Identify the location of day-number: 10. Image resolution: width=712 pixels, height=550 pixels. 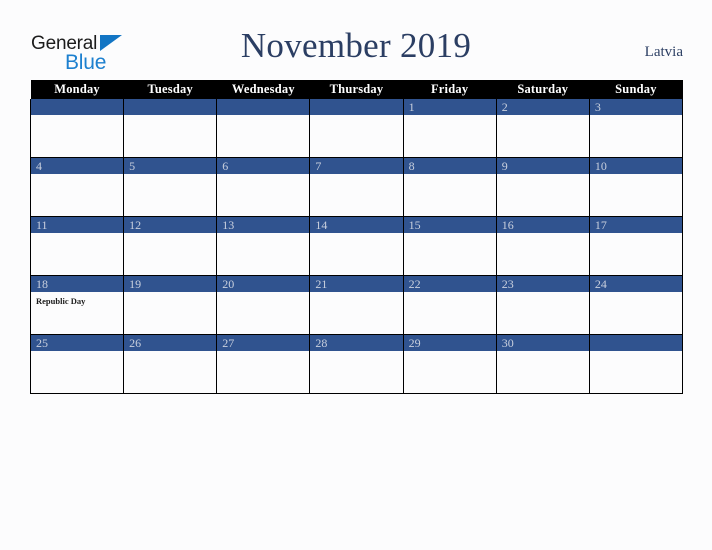
(635, 166).